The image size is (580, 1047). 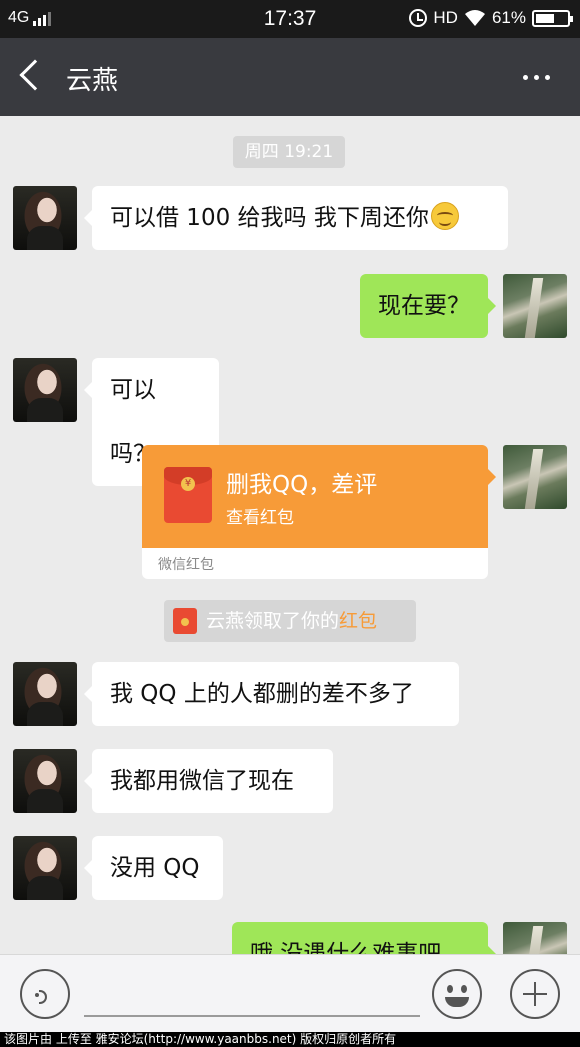 What do you see at coordinates (346, 947) in the screenshot?
I see `message-text: 哦 没遇什么难事吧` at bounding box center [346, 947].